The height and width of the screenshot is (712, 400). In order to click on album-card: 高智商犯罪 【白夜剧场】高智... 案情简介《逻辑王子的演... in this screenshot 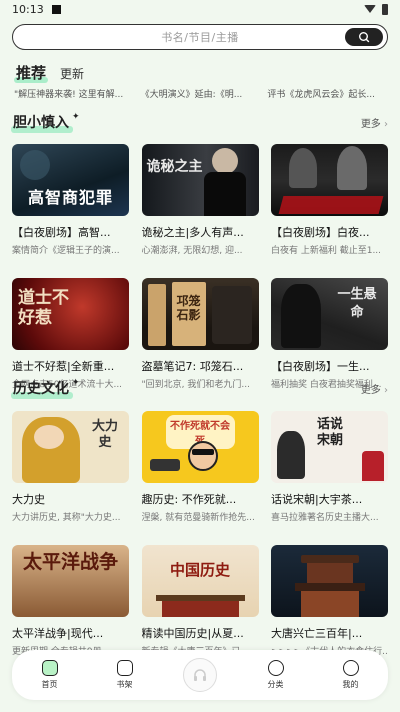, I will do `click(70, 211)`.